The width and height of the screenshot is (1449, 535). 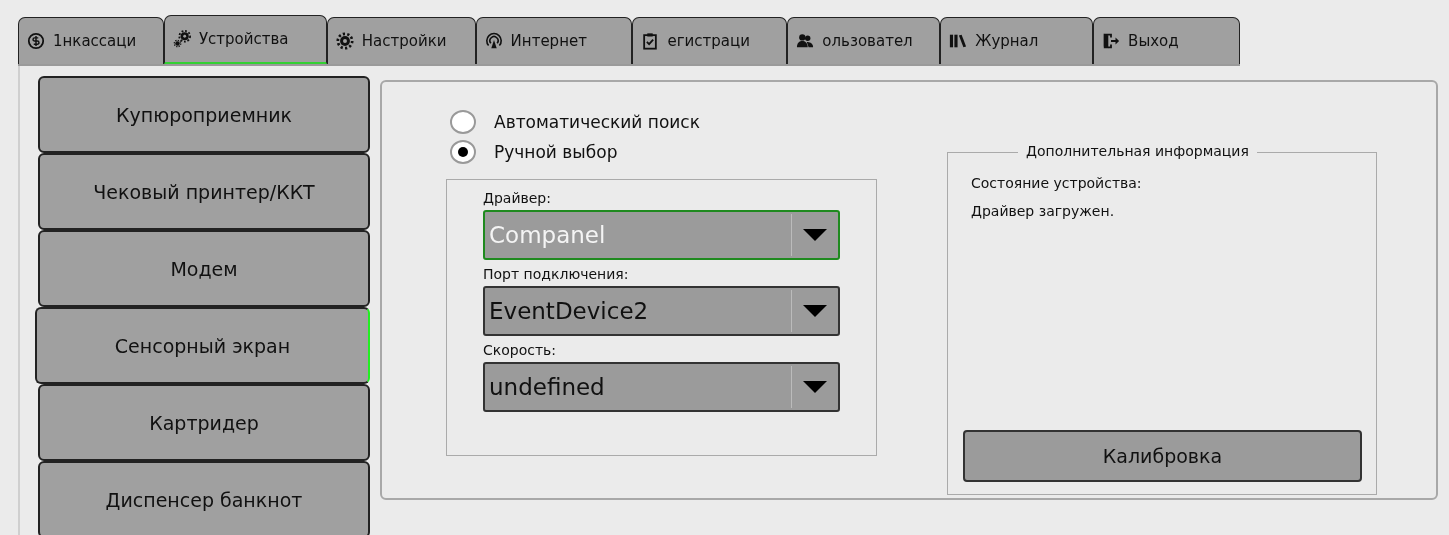 I want to click on field-label: Скорость:, so click(x=520, y=350).